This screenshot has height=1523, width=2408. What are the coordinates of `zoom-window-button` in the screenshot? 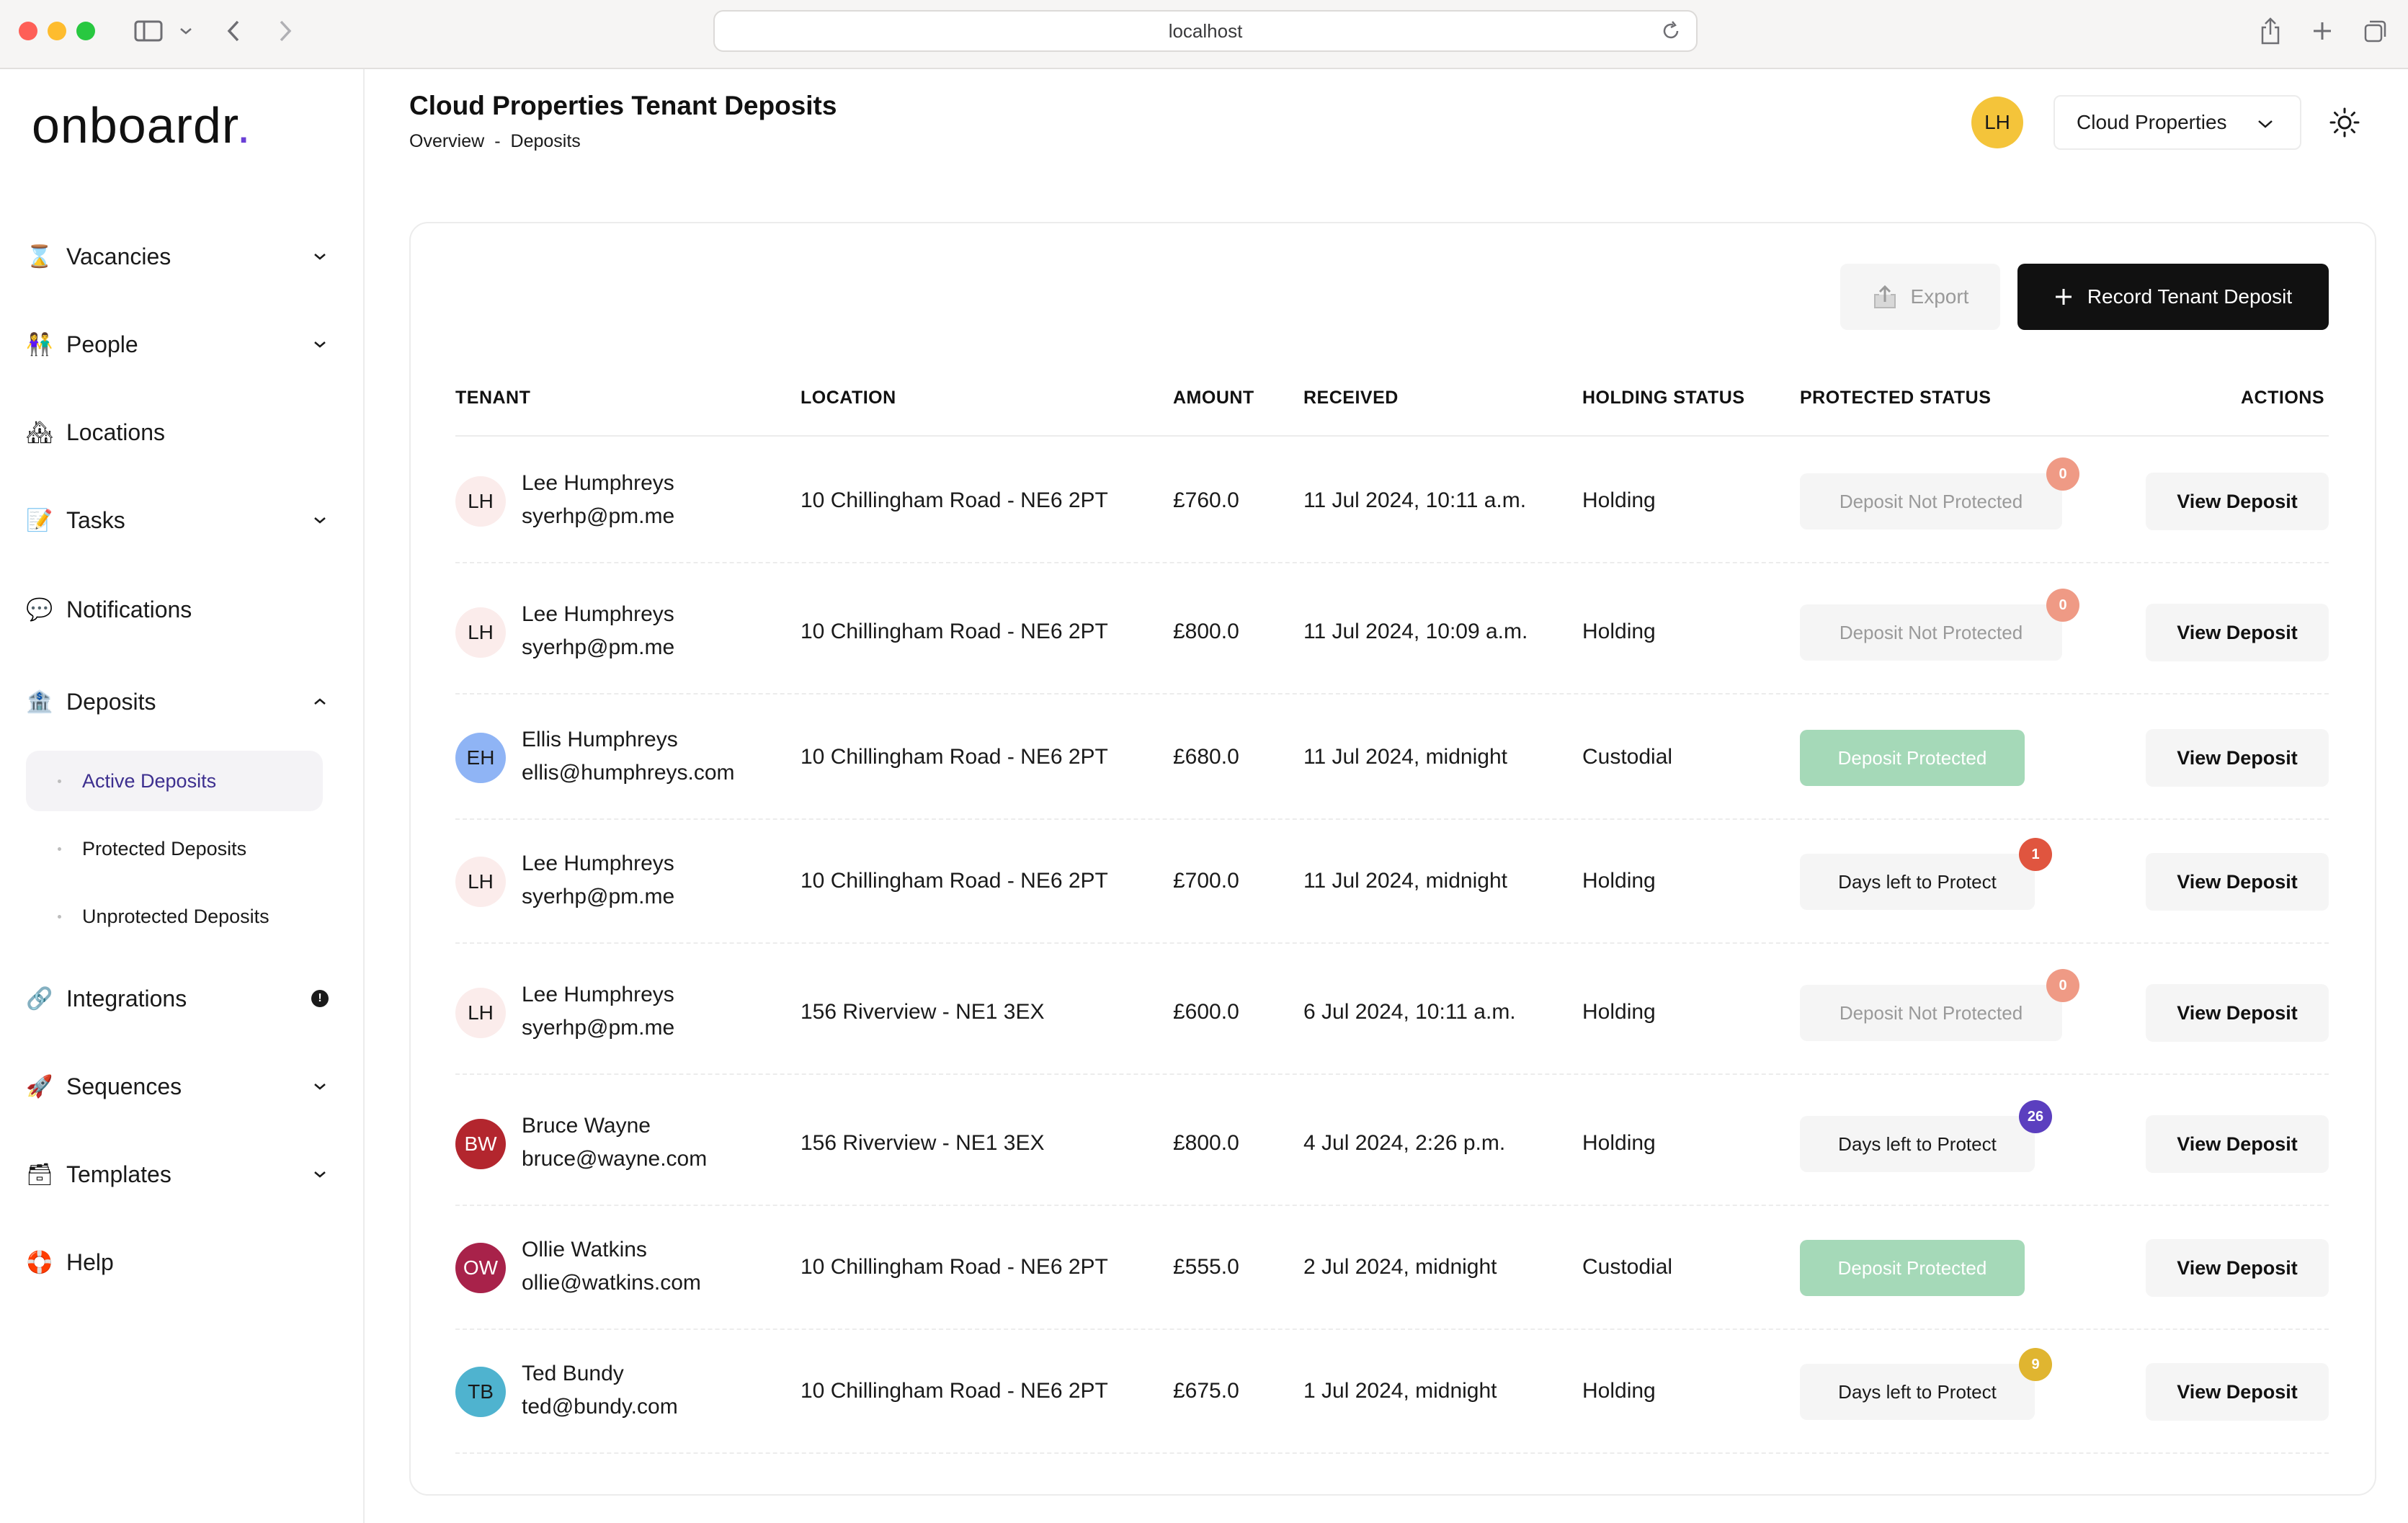 It's located at (85, 31).